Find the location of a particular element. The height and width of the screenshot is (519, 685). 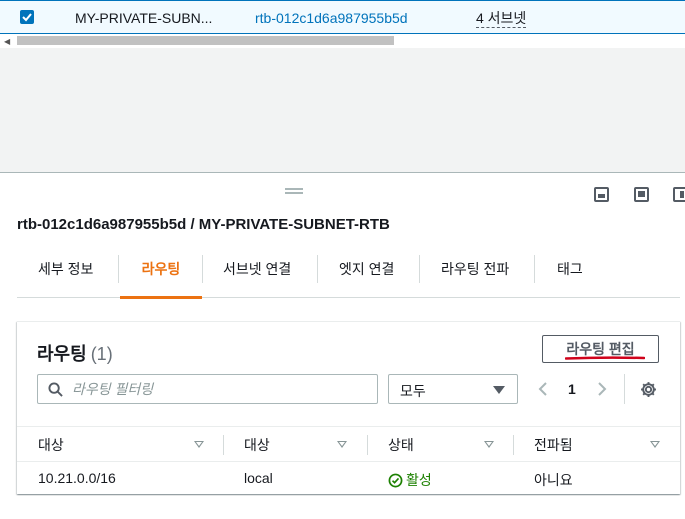

scroll-left-icon: ◀ is located at coordinates (7, 41).